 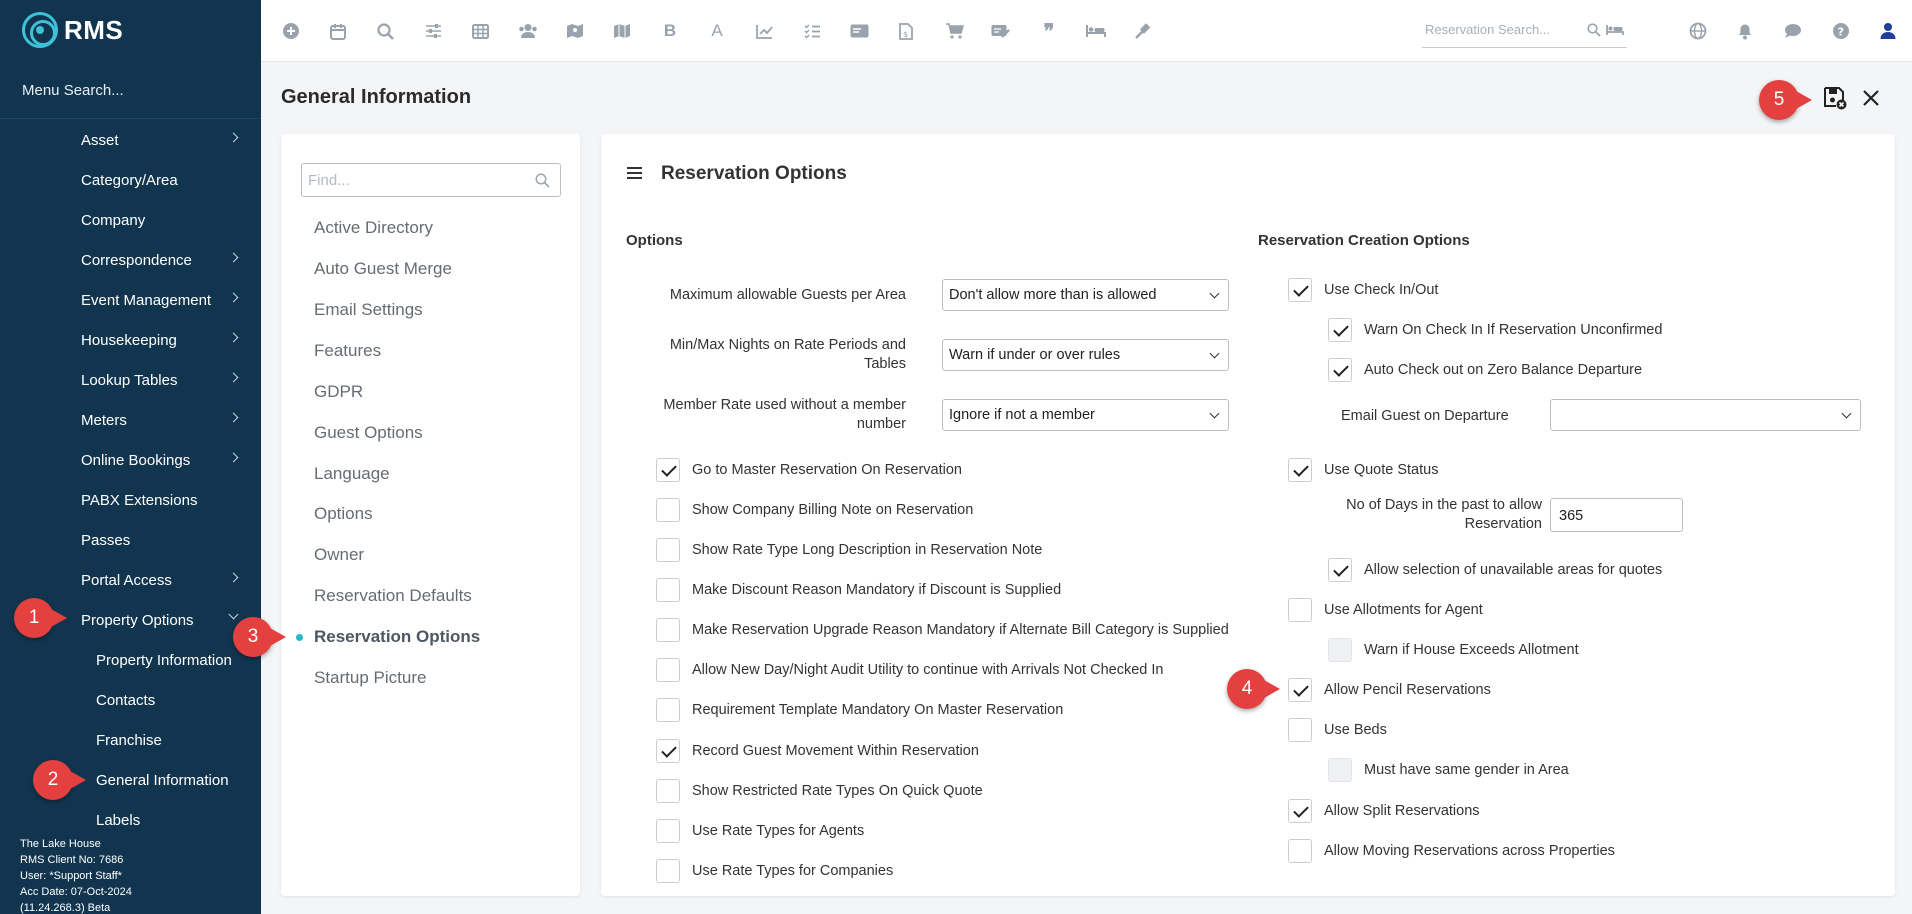 I want to click on option-same-gender: Must have same gender in Area, so click(x=1448, y=770).